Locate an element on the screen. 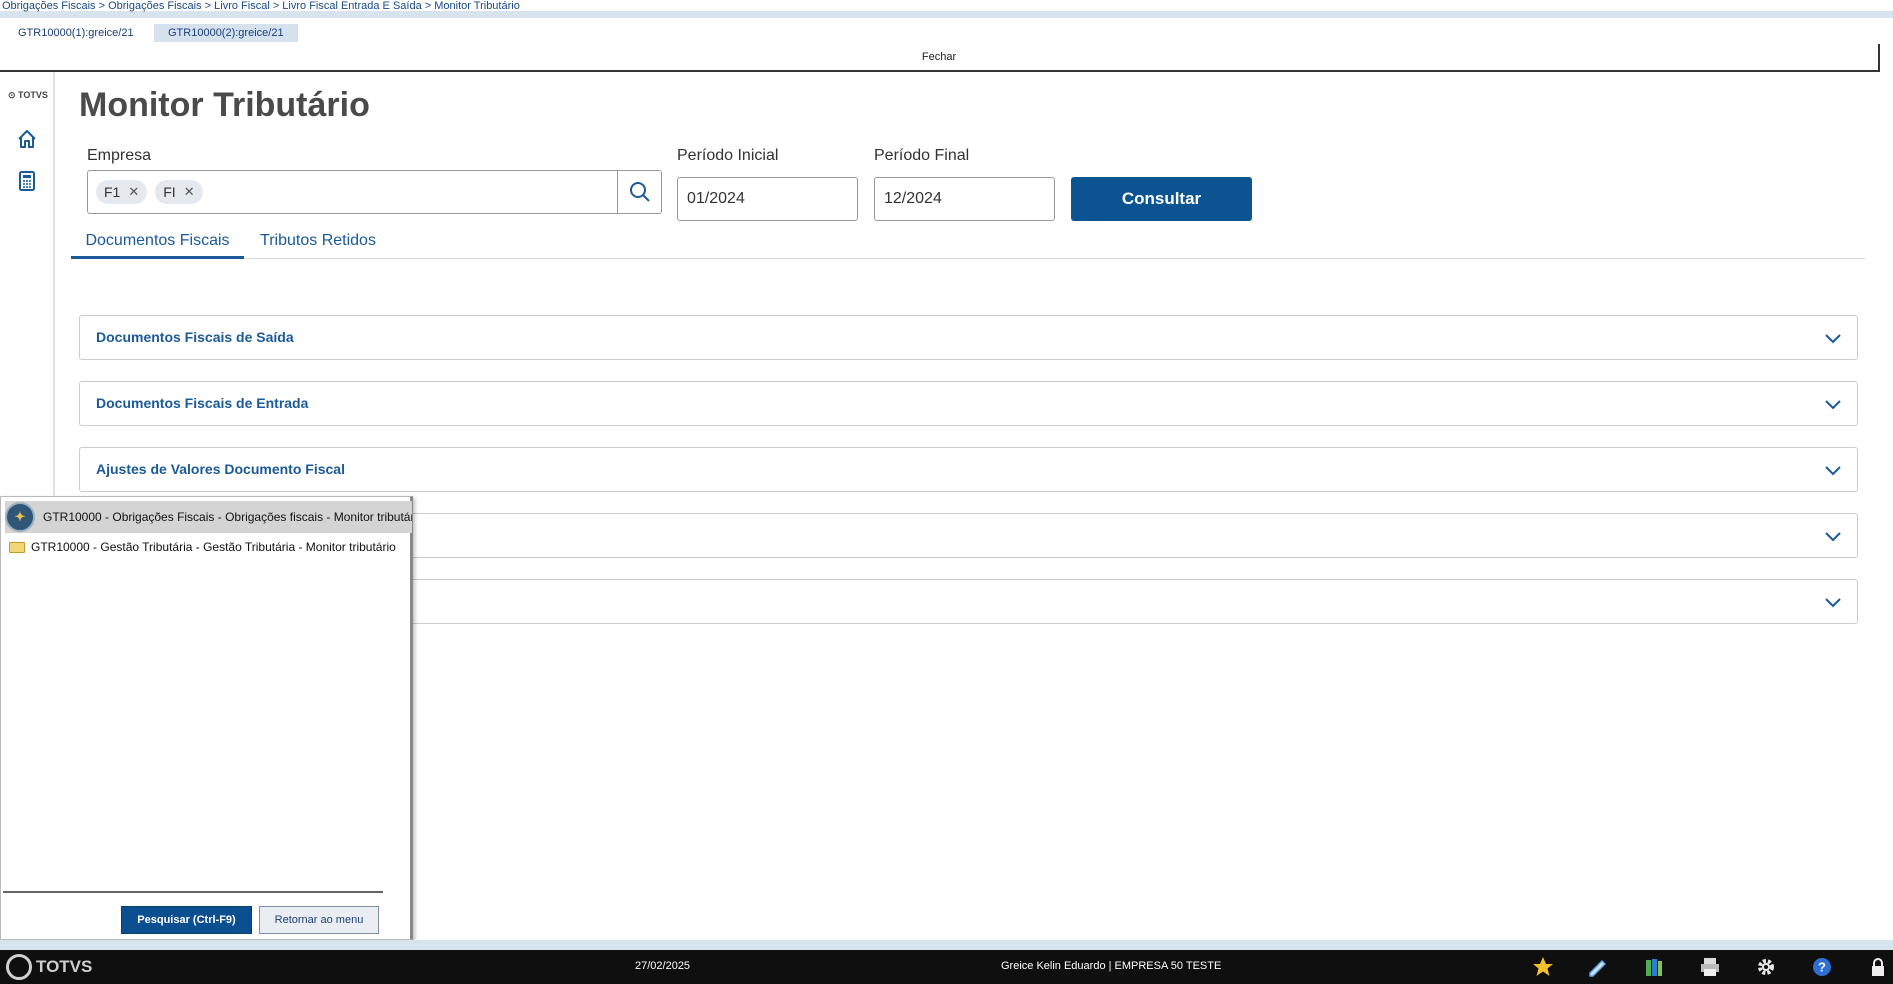 The height and width of the screenshot is (984, 1893). tab-documentos-fiscais: Documentos Fiscais is located at coordinates (157, 240).